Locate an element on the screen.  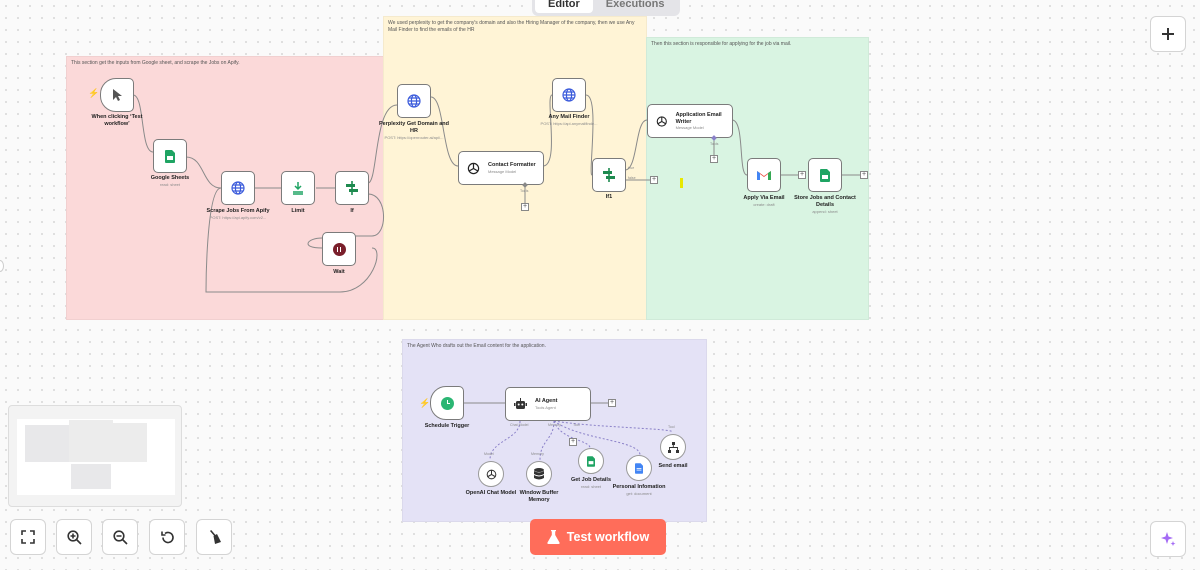
any-mail-finder-node is located at coordinates (569, 95).